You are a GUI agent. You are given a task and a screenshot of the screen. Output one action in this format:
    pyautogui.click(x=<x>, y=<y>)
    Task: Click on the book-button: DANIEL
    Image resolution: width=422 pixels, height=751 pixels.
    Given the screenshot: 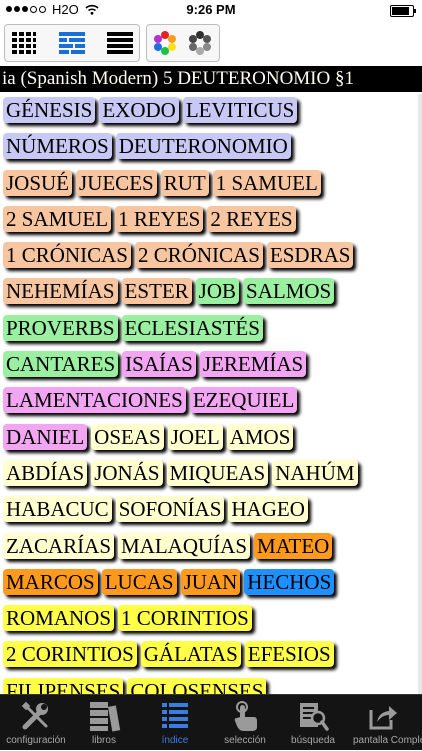 What is the action you would take?
    pyautogui.click(x=45, y=436)
    